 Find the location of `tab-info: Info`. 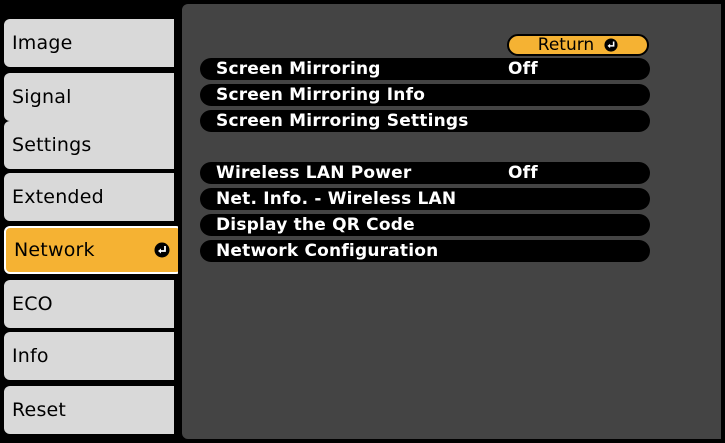

tab-info: Info is located at coordinates (89, 356).